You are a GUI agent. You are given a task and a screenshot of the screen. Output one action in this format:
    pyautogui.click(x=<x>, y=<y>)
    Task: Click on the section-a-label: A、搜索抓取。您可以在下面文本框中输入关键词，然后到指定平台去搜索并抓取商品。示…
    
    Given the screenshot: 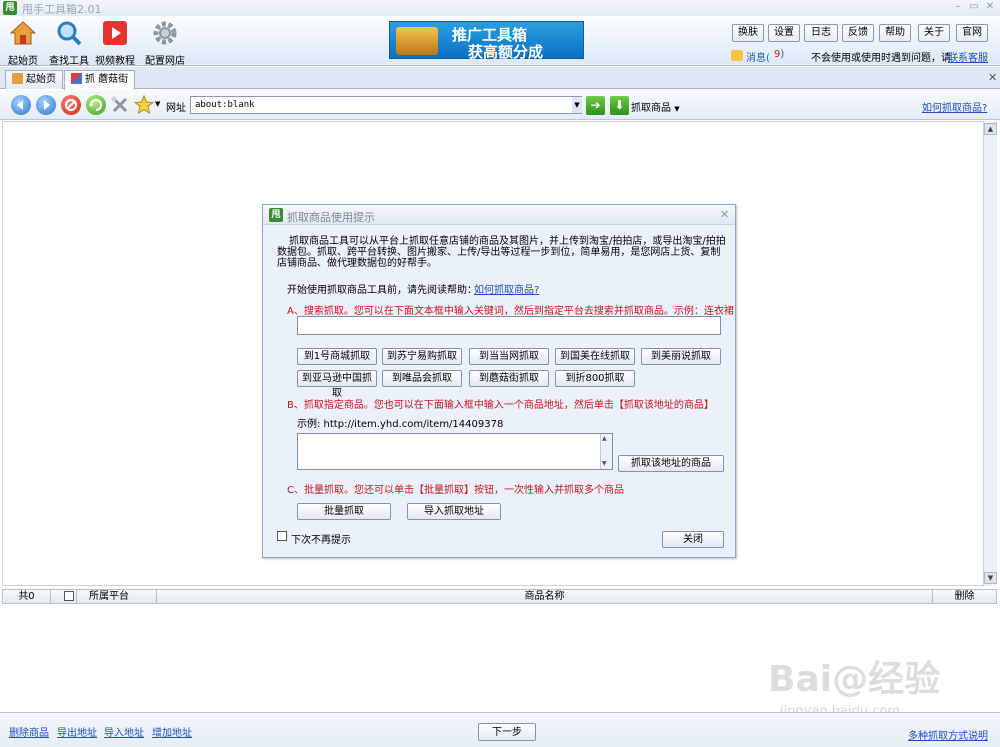 What is the action you would take?
    pyautogui.click(x=510, y=311)
    